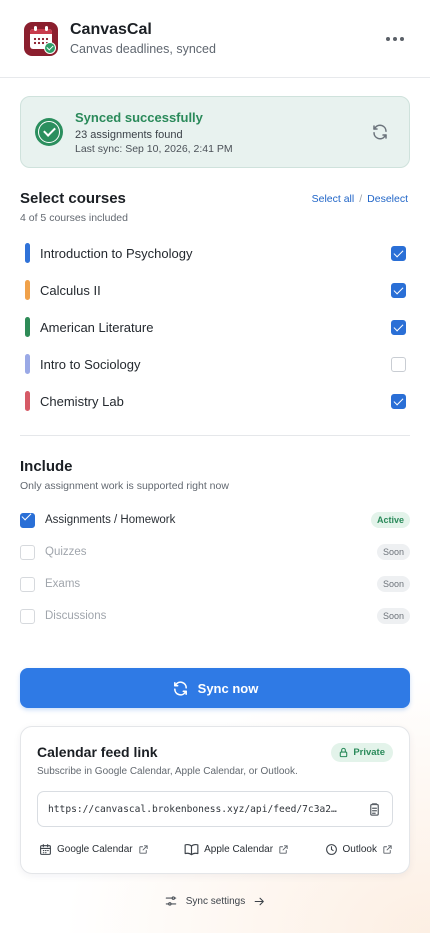 The height and width of the screenshot is (933, 430). I want to click on app-subtitle: Canvas deadlines, synced, so click(143, 49).